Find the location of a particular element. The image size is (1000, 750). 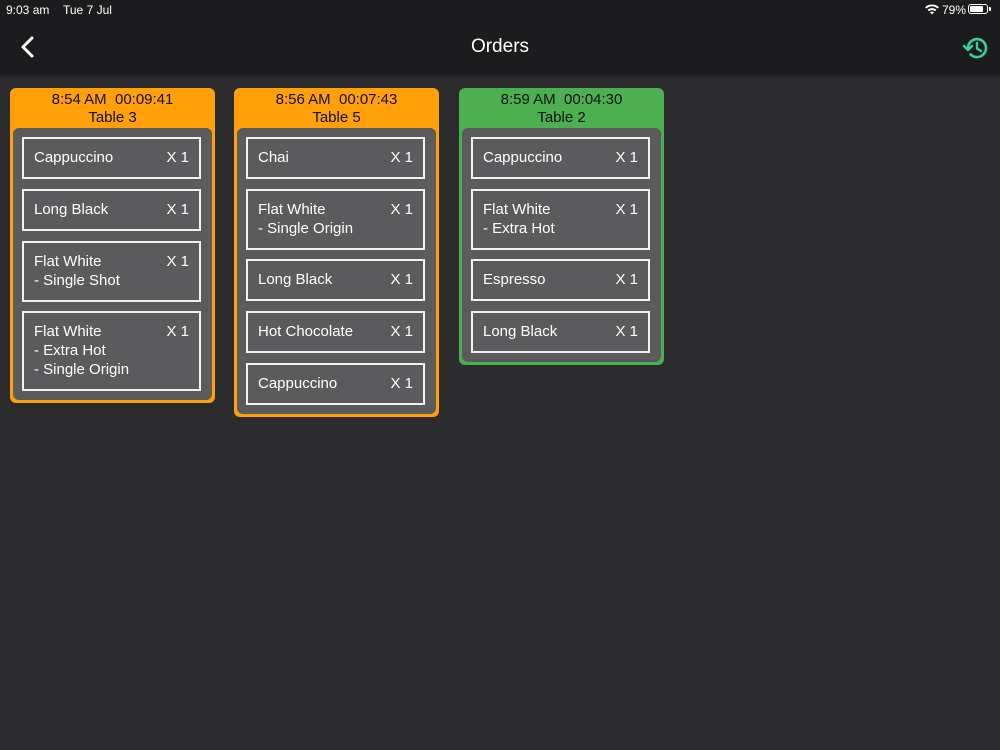

page-title: Orders is located at coordinates (500, 46).